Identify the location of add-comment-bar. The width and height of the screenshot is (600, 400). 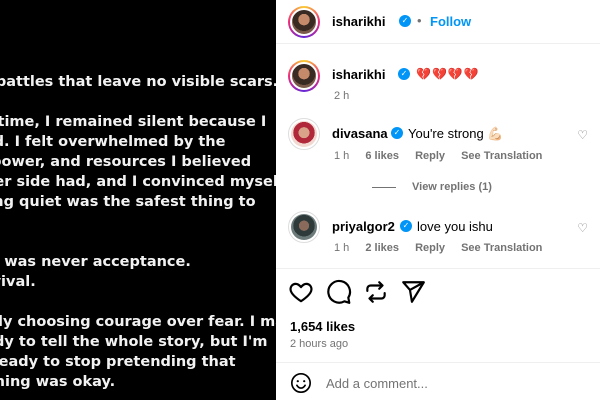
(438, 381).